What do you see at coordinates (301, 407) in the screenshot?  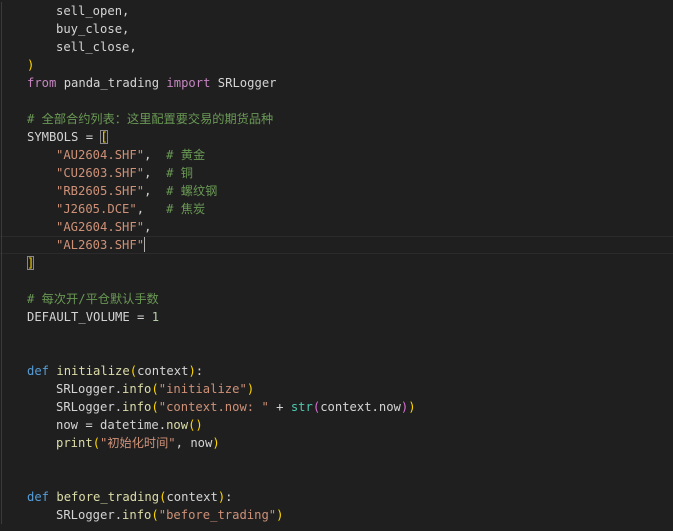 I see `code-token: str` at bounding box center [301, 407].